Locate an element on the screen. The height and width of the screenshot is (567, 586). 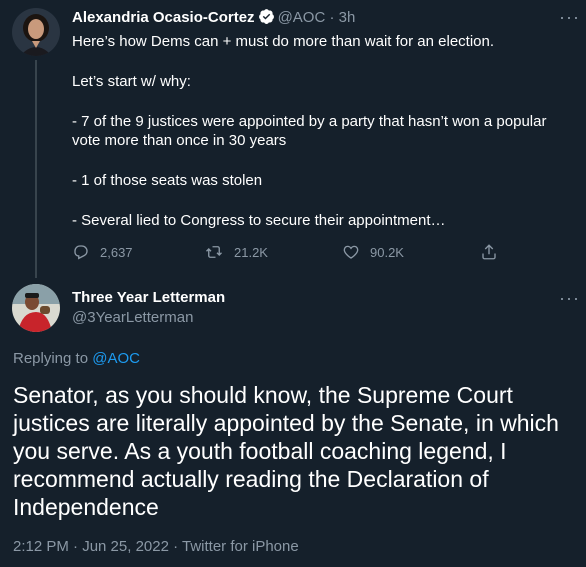
author-handle: @AOC is located at coordinates (302, 17).